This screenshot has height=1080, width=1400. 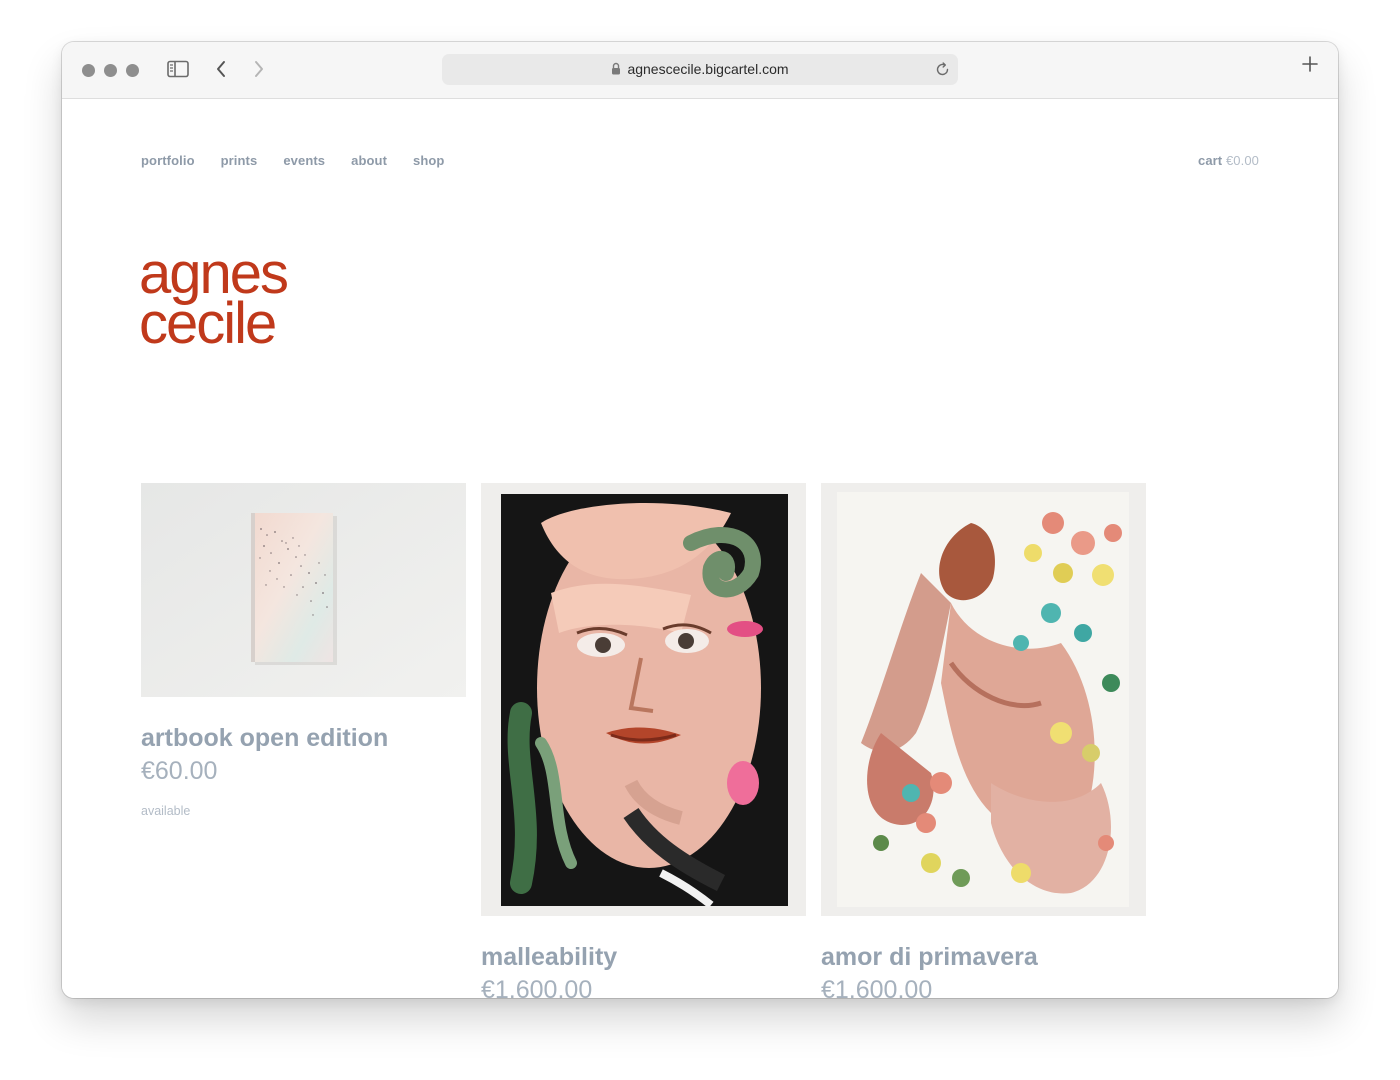 I want to click on lock-icon, so click(x=616, y=70).